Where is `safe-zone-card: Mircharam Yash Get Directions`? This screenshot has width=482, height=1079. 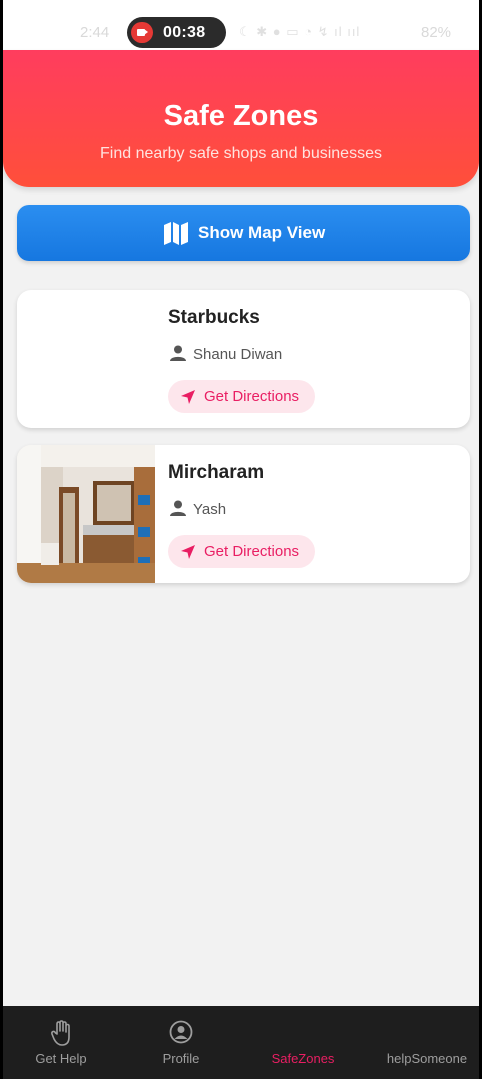 safe-zone-card: Mircharam Yash Get Directions is located at coordinates (243, 514).